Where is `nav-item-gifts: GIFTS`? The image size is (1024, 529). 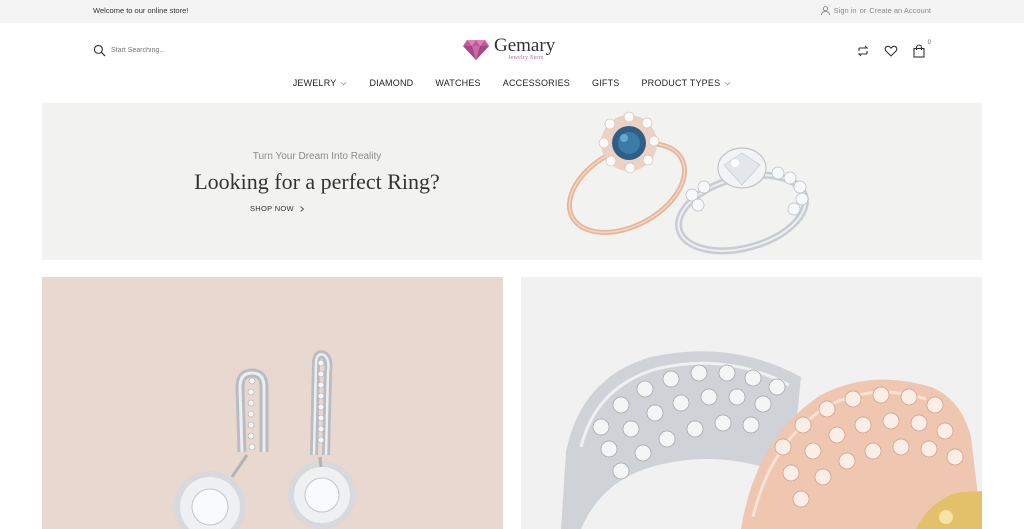
nav-item-gifts: GIFTS is located at coordinates (606, 83).